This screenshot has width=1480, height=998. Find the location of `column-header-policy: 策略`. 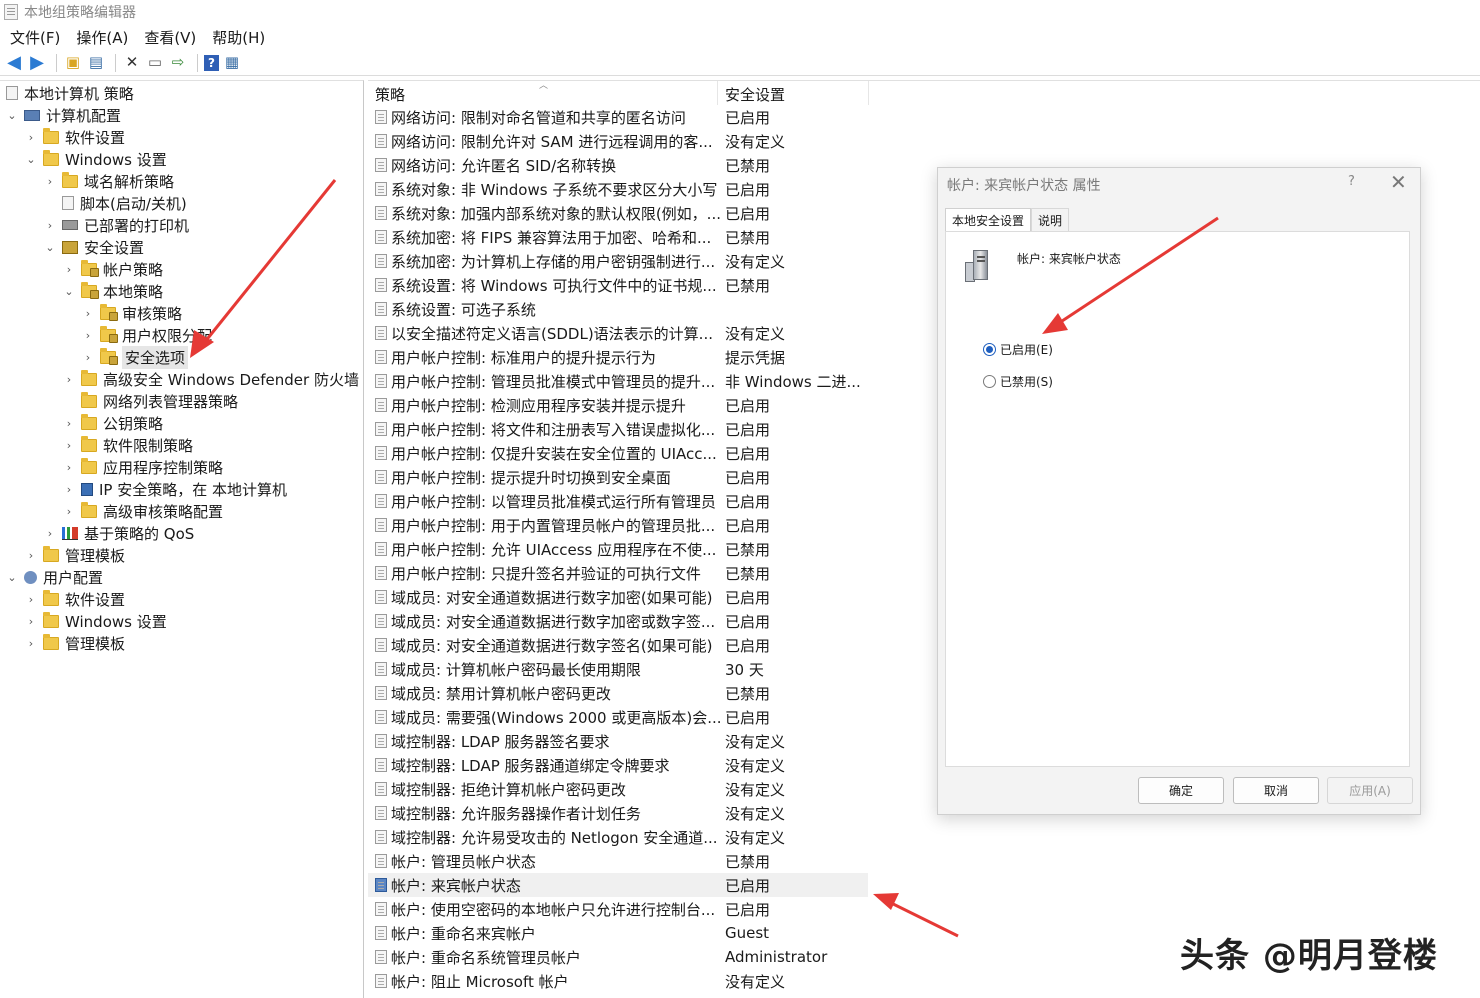

column-header-policy: 策略 is located at coordinates (390, 94).